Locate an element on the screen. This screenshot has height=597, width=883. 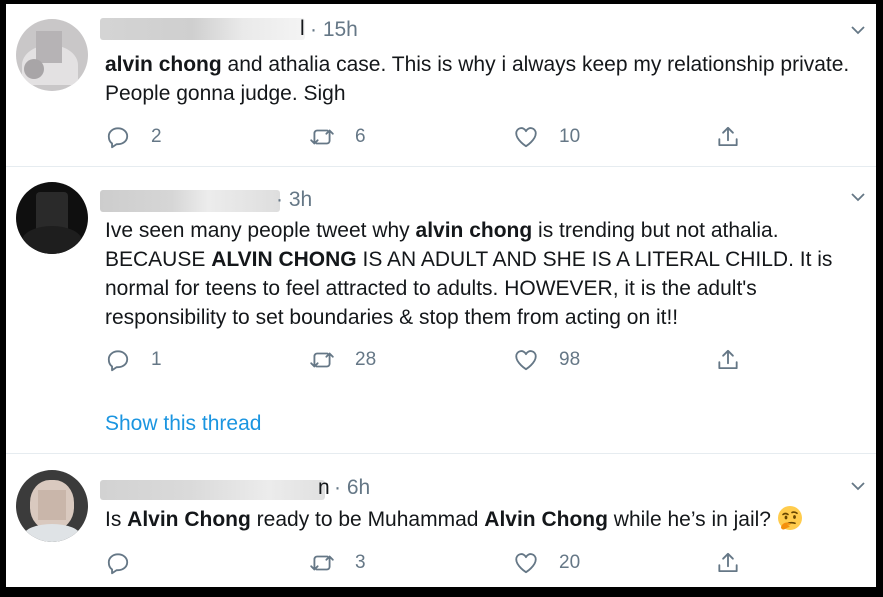
reply-count: 2 is located at coordinates (156, 136).